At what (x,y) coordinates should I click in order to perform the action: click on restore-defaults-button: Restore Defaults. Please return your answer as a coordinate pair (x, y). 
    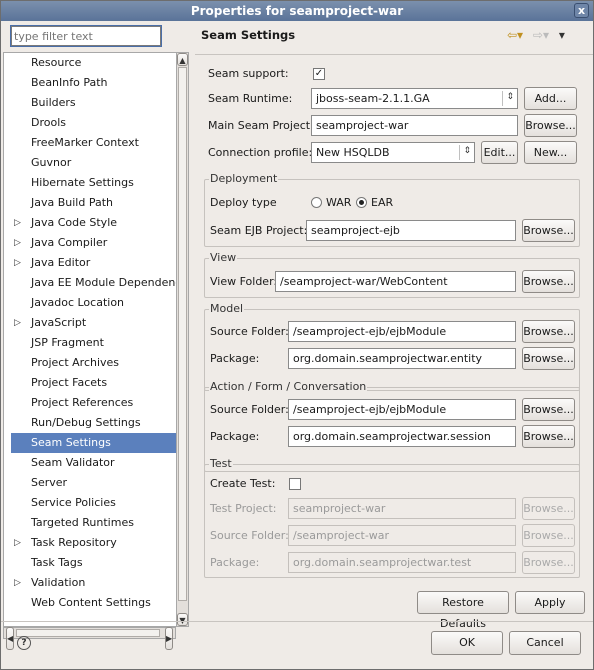
    Looking at the image, I should click on (463, 610).